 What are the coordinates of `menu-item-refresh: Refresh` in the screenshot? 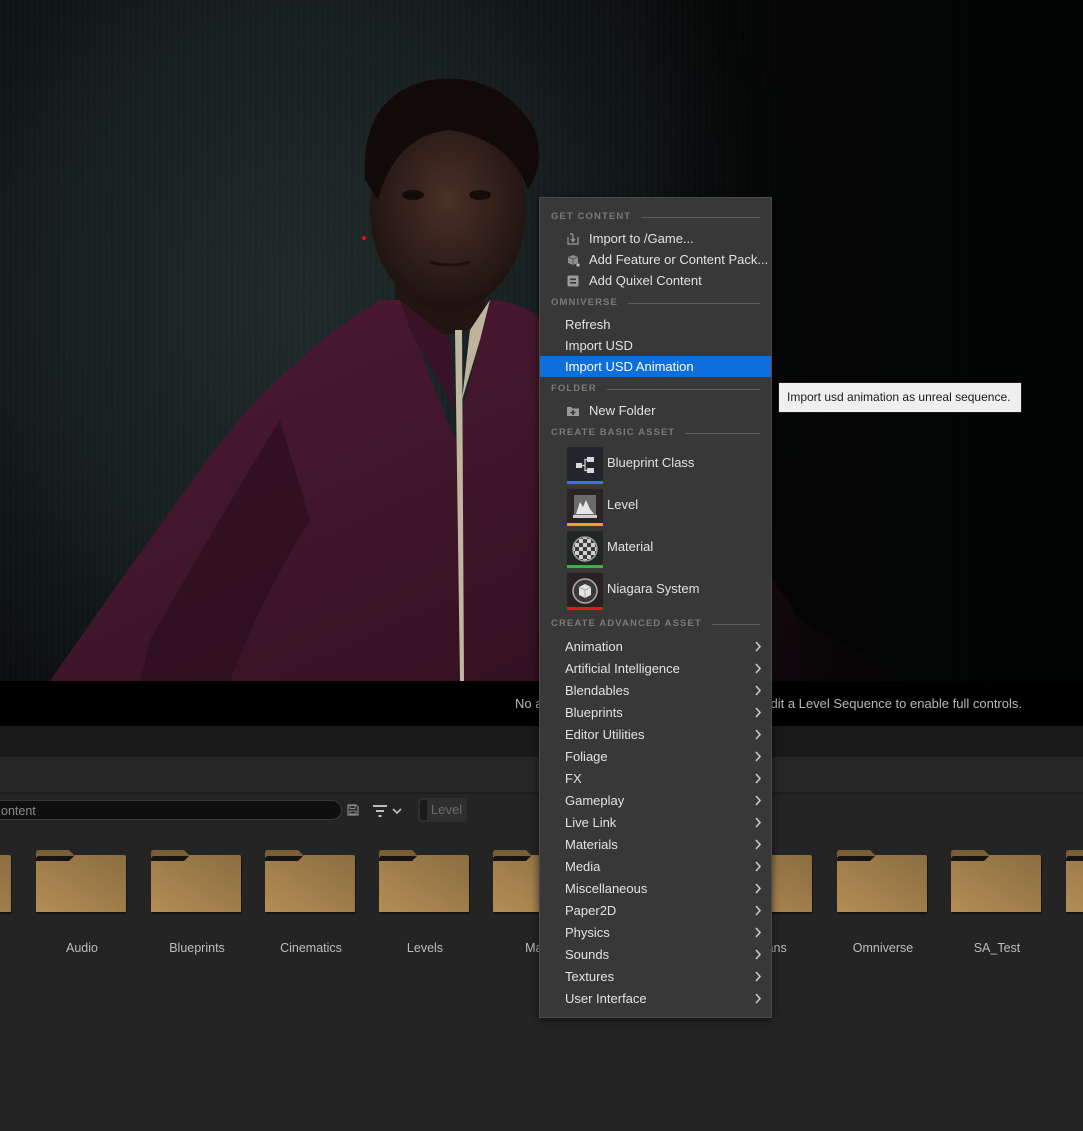 It's located at (655, 324).